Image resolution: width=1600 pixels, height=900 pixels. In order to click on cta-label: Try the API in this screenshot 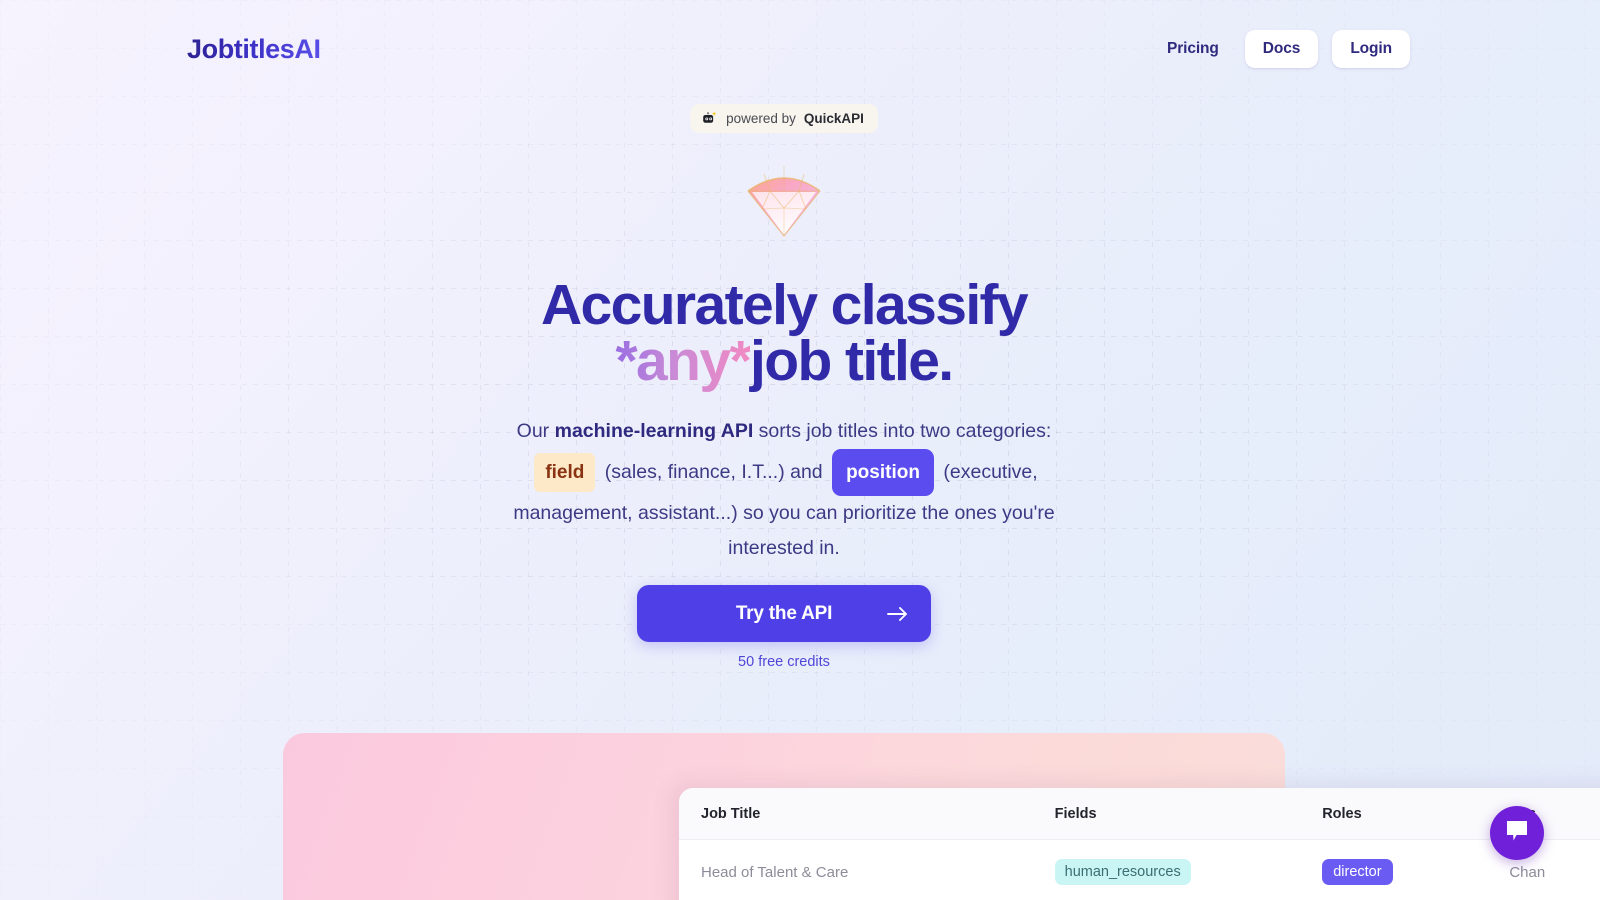, I will do `click(784, 613)`.